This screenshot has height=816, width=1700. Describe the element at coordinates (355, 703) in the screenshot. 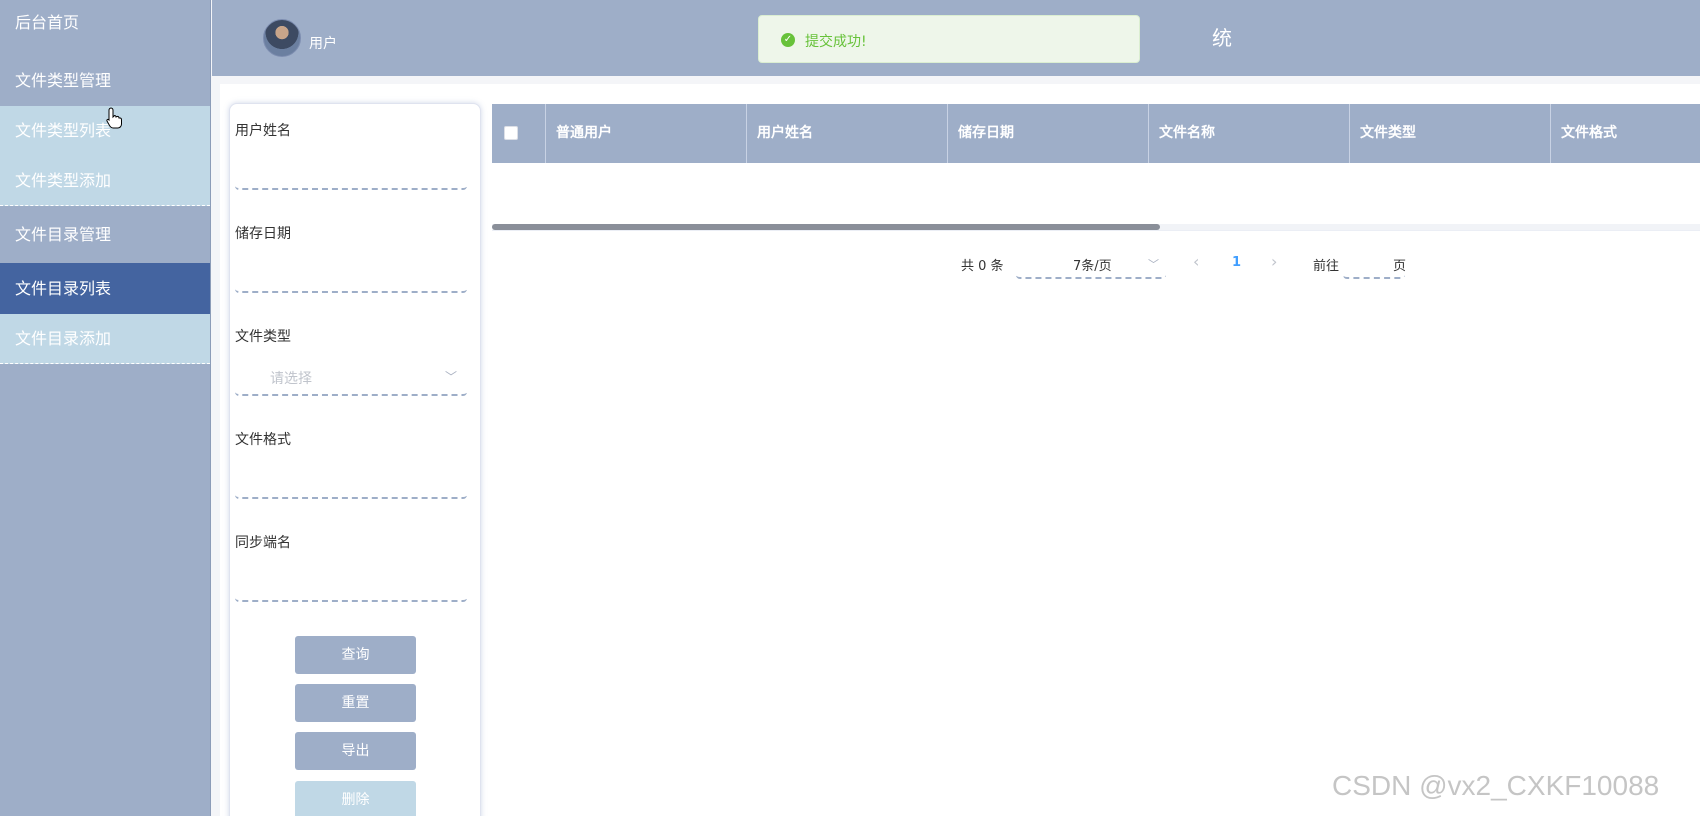

I see `reset-button: 重置` at that location.